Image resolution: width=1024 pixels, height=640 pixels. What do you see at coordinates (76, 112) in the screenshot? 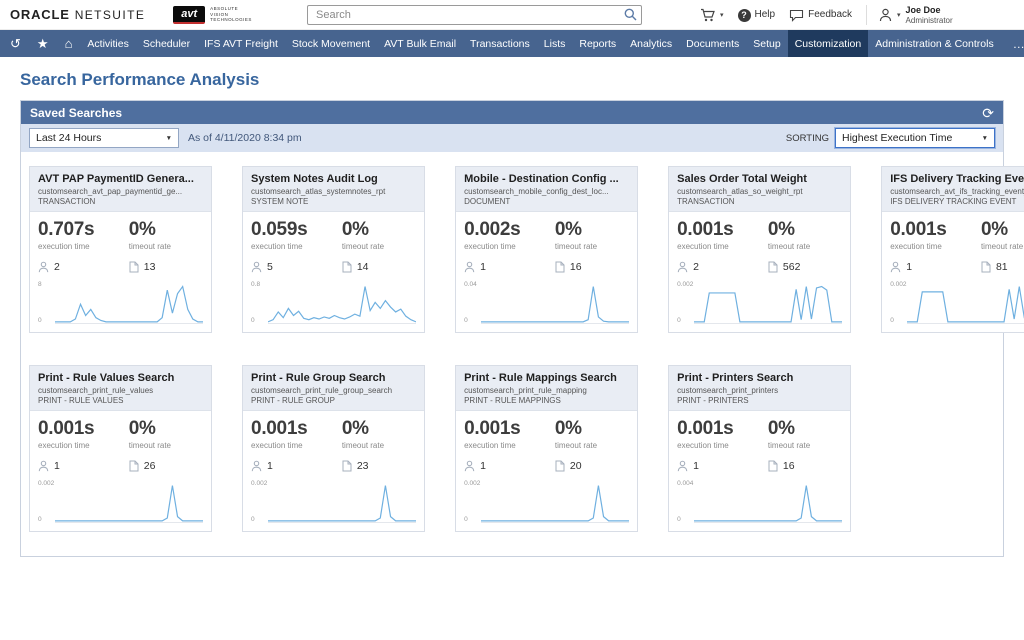
I see `panel-title: Saved Searches` at bounding box center [76, 112].